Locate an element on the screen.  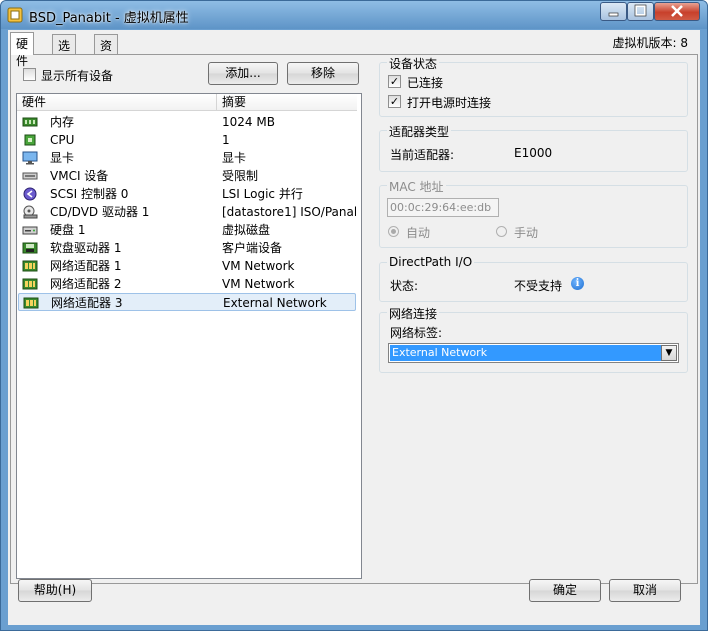
show-all-devices-checkbox is located at coordinates (29, 74).